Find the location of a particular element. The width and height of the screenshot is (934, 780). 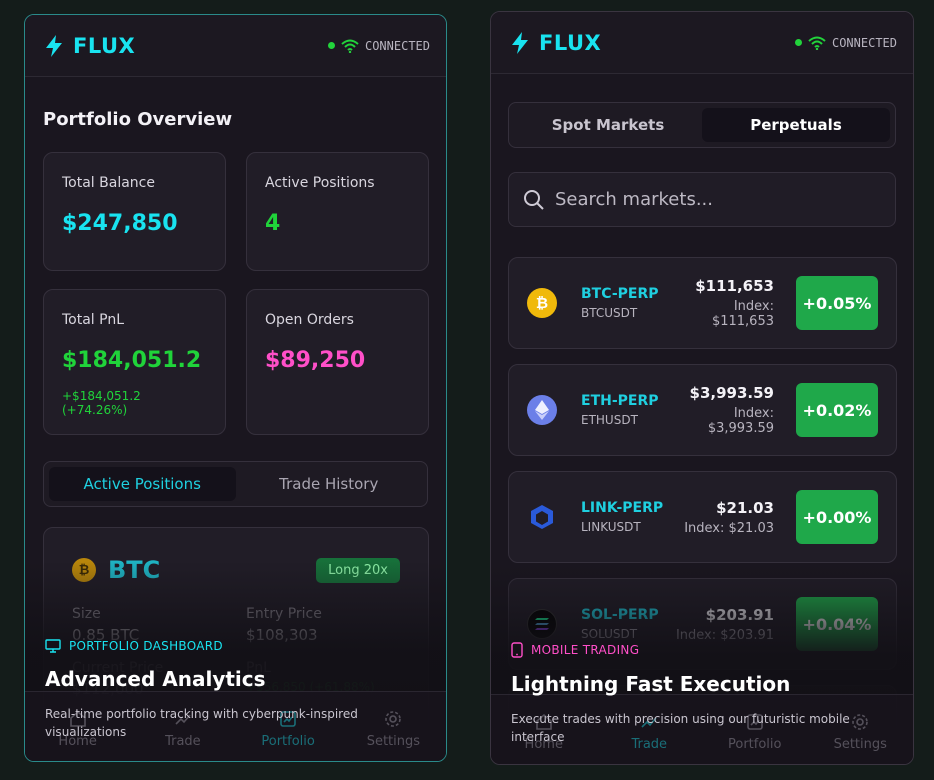

stat-label: Total PnL is located at coordinates (93, 320).